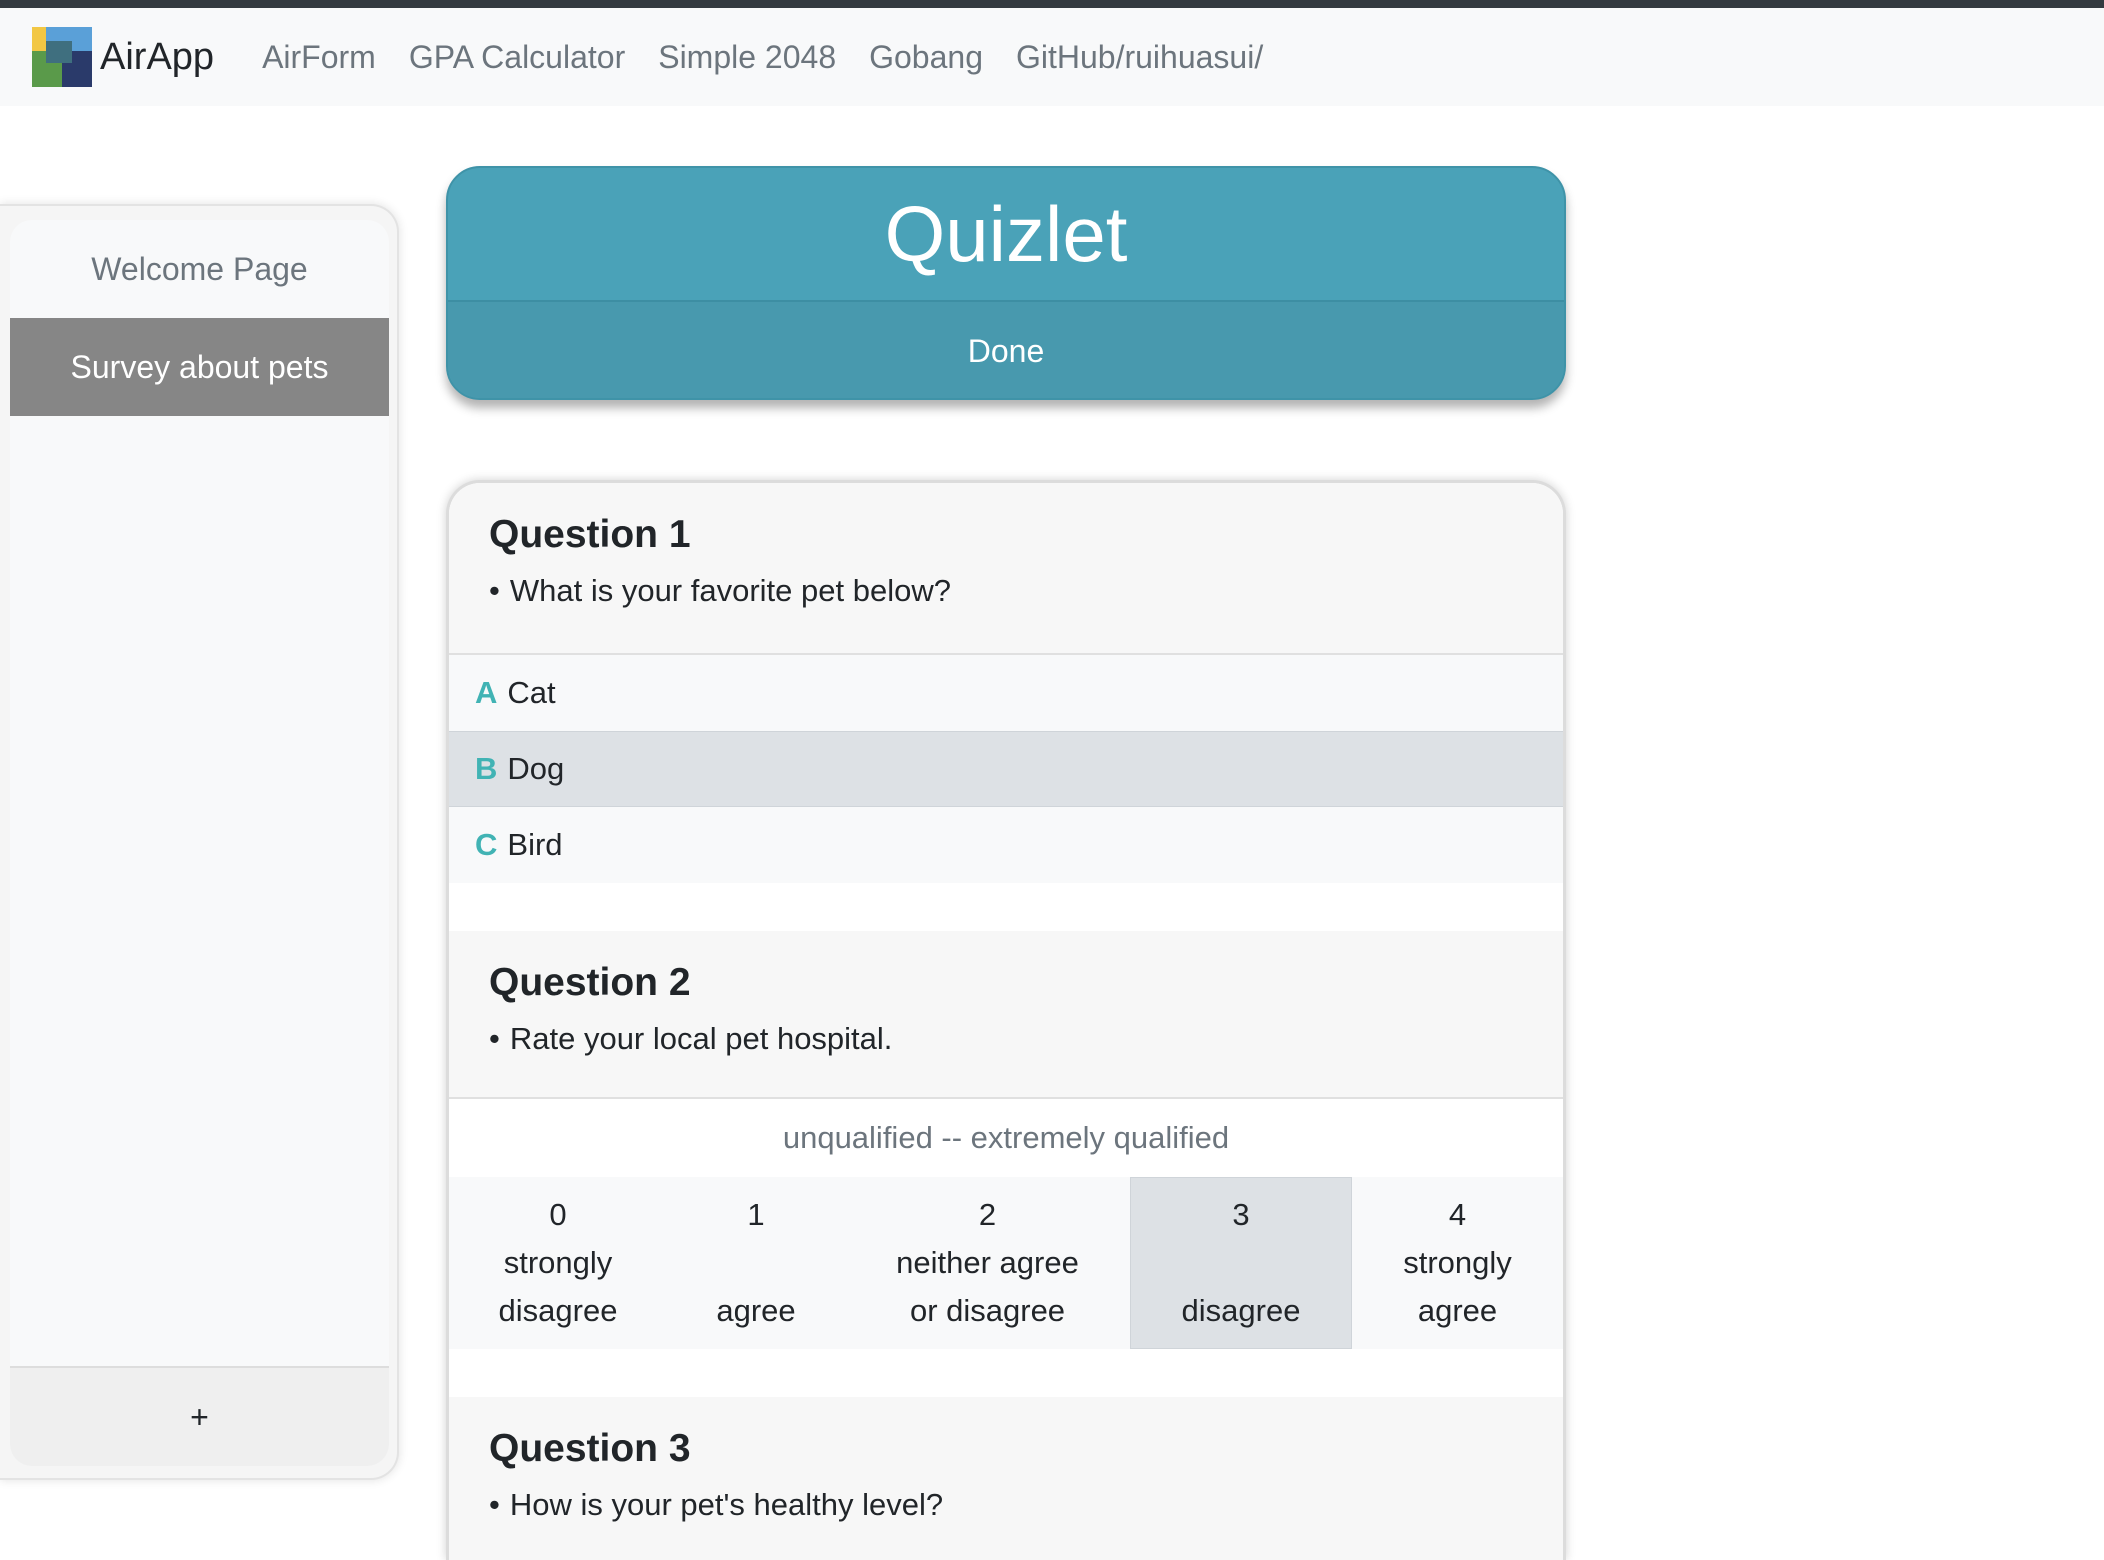  What do you see at coordinates (590, 982) in the screenshot?
I see `question-2-title: Question 2` at bounding box center [590, 982].